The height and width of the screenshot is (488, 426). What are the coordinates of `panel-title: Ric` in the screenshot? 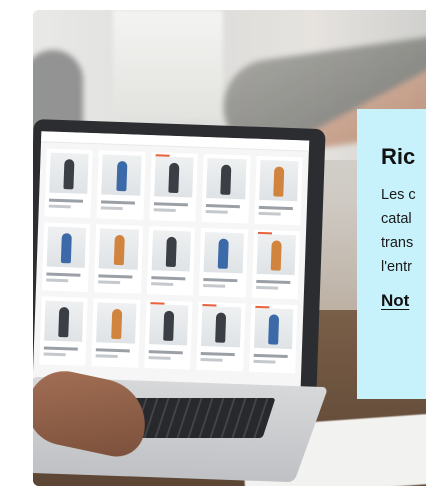 It's located at (398, 156).